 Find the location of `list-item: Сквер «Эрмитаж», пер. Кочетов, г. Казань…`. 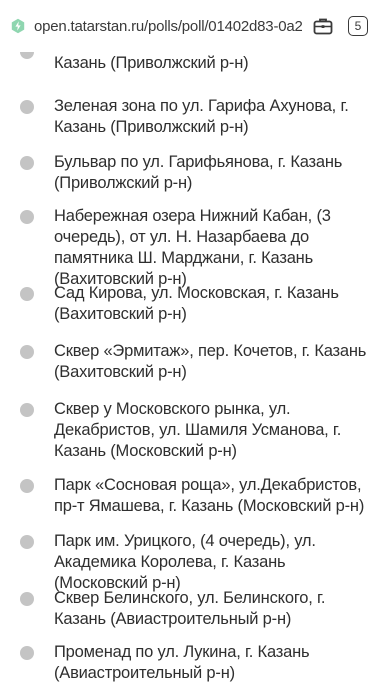

list-item: Сквер «Эрмитаж», пер. Кочетов, г. Казань… is located at coordinates (189, 370).